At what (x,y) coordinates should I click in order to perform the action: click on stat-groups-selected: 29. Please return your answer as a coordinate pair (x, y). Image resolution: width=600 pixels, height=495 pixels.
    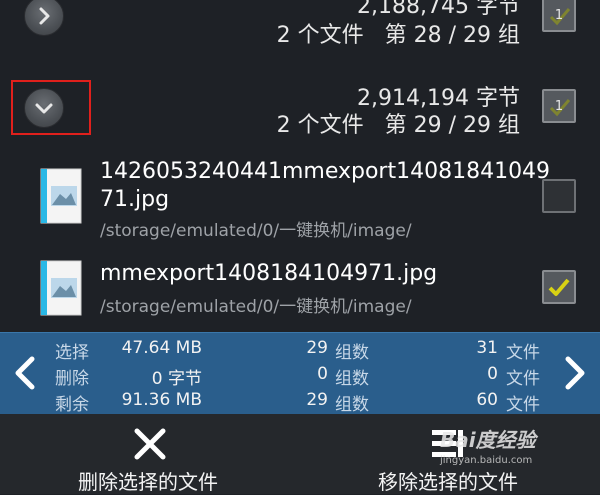
    Looking at the image, I should click on (317, 348).